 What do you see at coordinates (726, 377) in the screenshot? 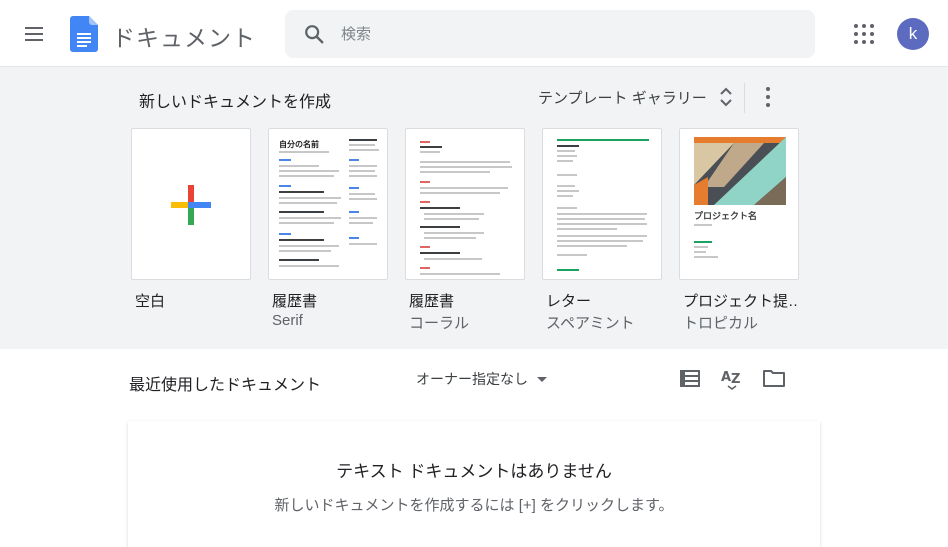
I see `svg-text: A` at bounding box center [726, 377].